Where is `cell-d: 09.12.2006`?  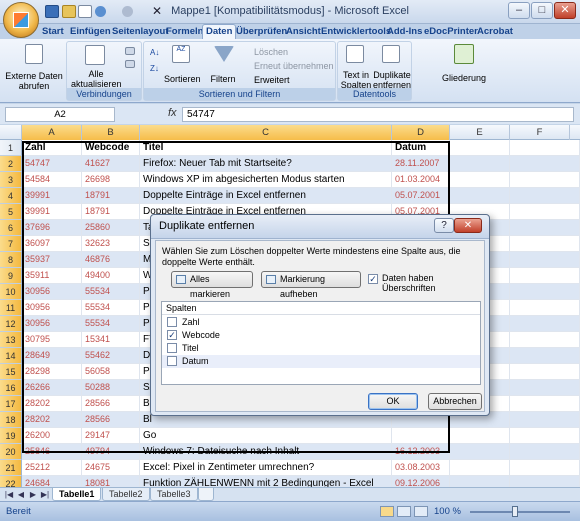
cell-d: 09.12.2006 is located at coordinates (421, 481).